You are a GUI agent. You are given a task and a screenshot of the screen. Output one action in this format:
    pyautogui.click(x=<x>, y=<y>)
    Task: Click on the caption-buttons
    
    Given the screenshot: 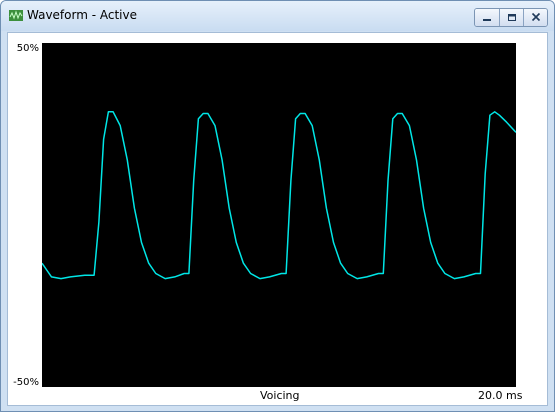 What is the action you would take?
    pyautogui.click(x=511, y=17)
    